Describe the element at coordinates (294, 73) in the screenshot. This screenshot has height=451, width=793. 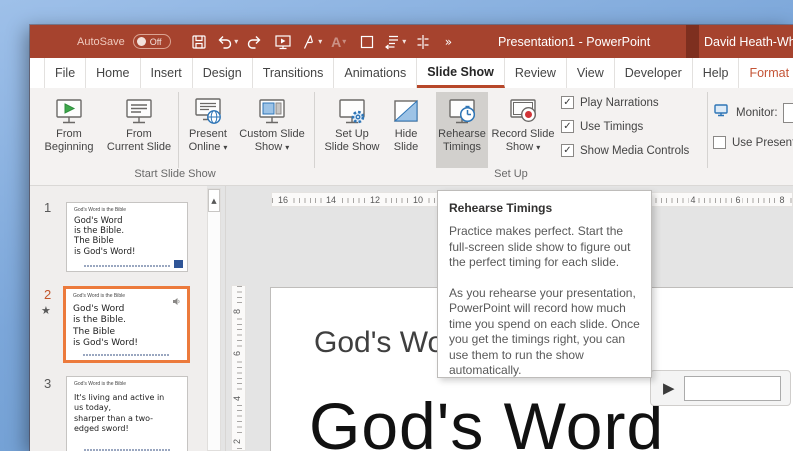
I see `tab-transitions: Transitions` at that location.